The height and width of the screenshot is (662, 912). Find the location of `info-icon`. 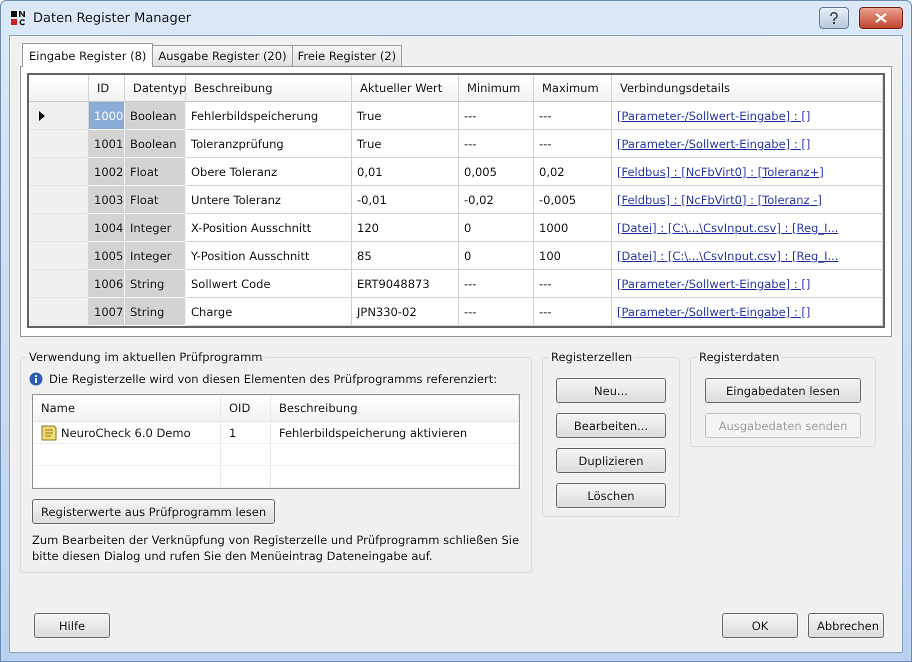

info-icon is located at coordinates (36, 379).